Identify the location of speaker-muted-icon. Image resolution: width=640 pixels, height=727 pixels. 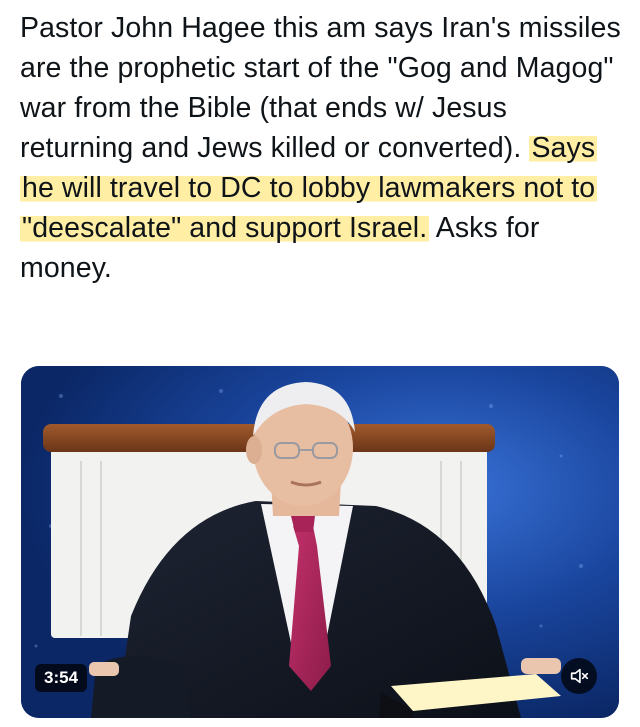
(579, 676).